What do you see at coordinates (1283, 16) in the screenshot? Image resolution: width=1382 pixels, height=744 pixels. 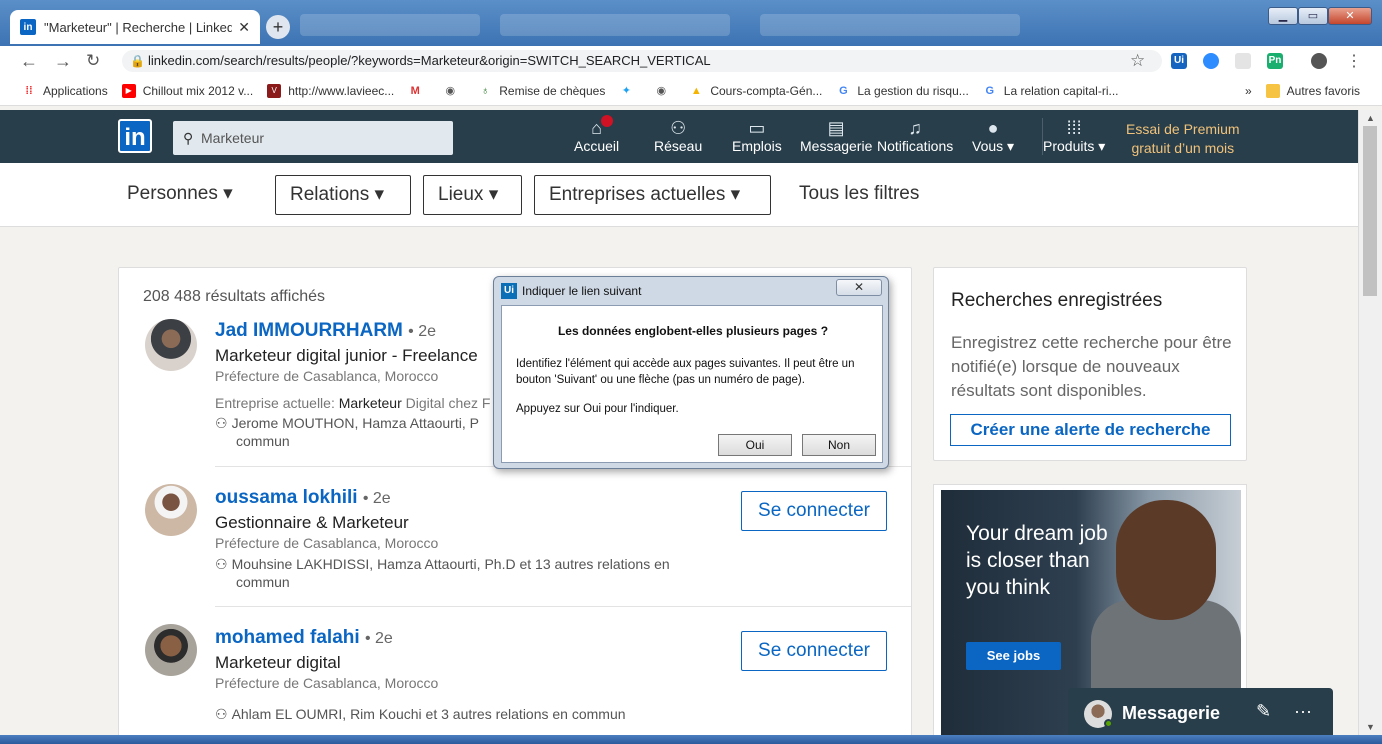 I see `minimize-button: ▁` at bounding box center [1283, 16].